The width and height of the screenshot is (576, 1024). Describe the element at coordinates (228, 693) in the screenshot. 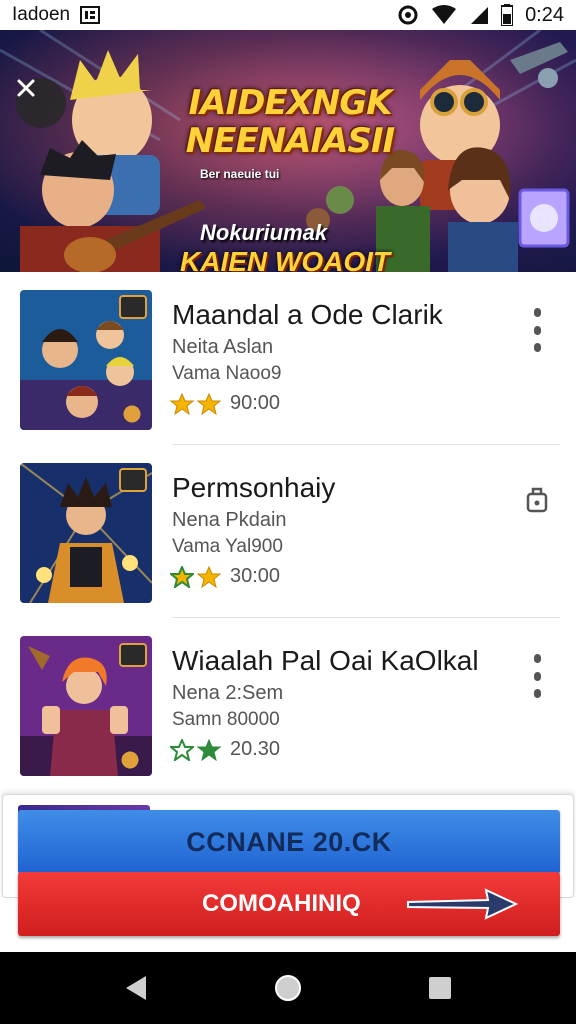

I see `item-publisher: Nena 2:Sem` at that location.